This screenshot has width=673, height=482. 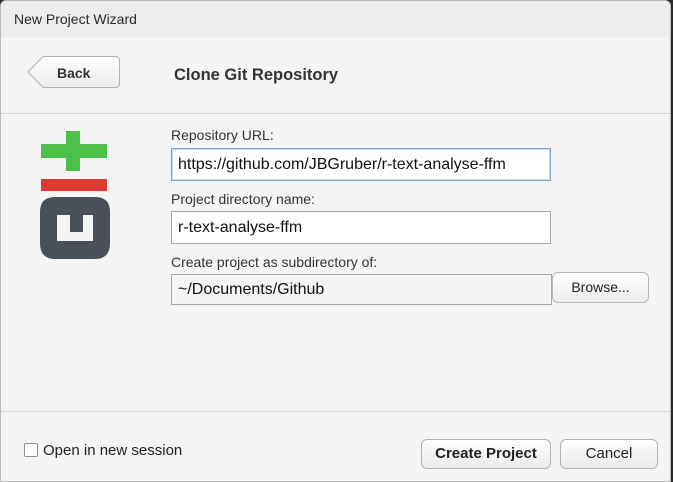 What do you see at coordinates (361, 289) in the screenshot?
I see `subdir-field` at bounding box center [361, 289].